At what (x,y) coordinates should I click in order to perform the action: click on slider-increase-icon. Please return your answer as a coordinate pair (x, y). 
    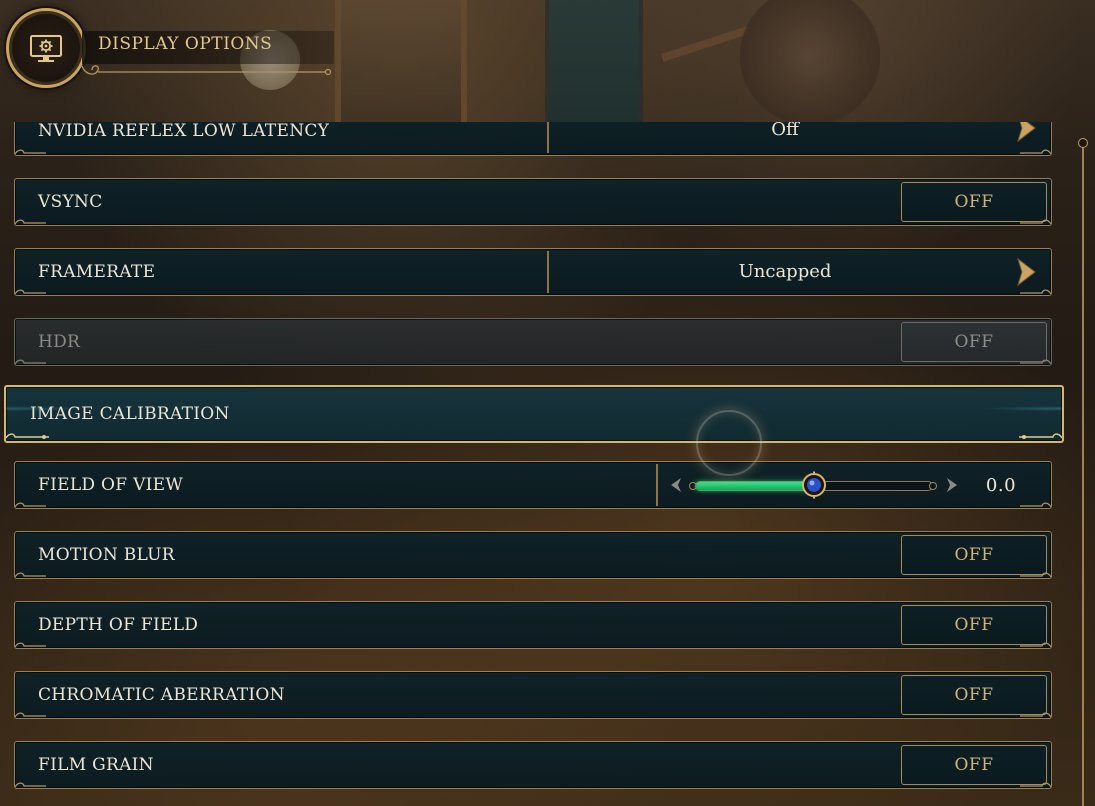
    Looking at the image, I should click on (952, 485).